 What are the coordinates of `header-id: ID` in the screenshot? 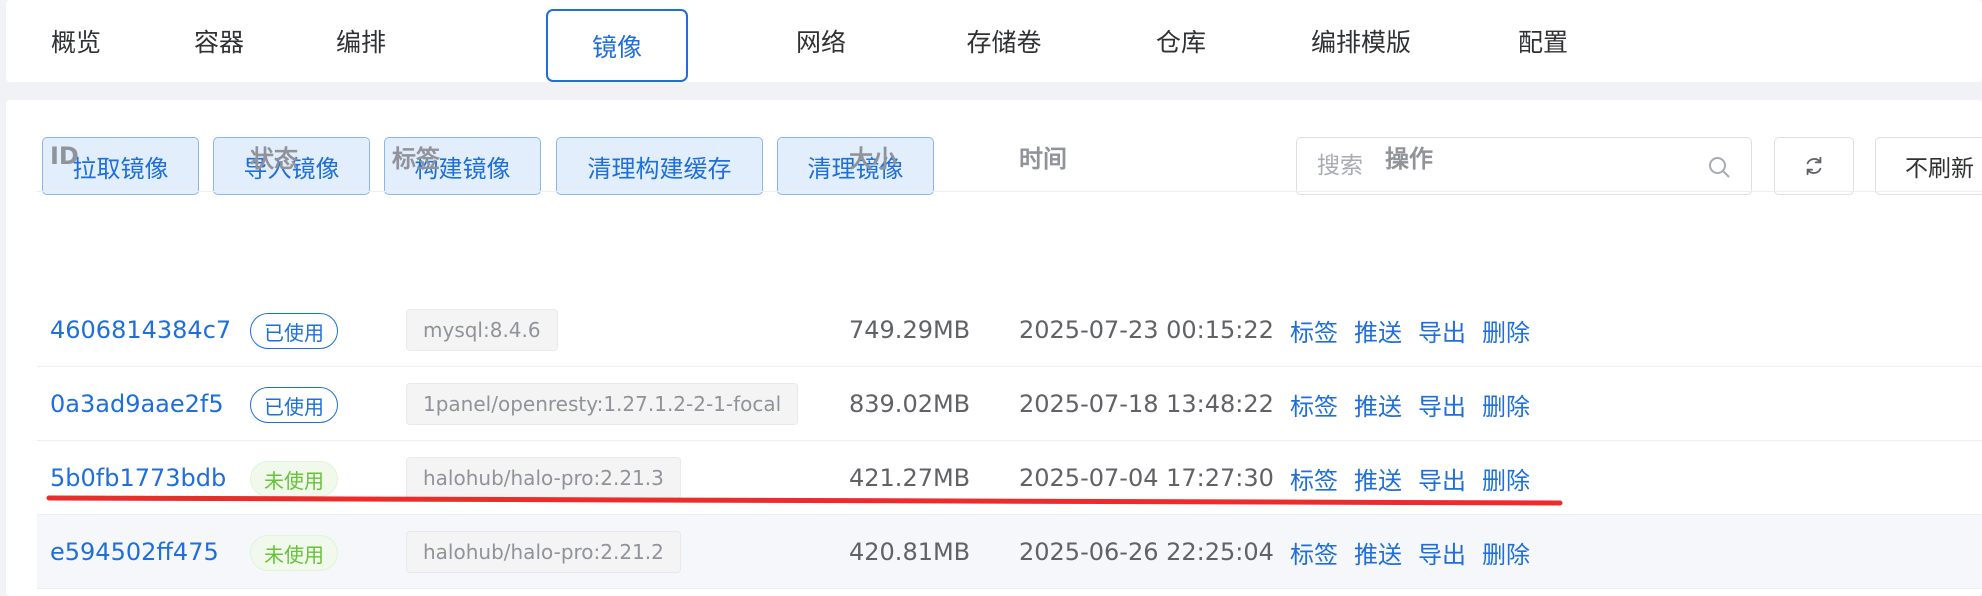 It's located at (64, 156).